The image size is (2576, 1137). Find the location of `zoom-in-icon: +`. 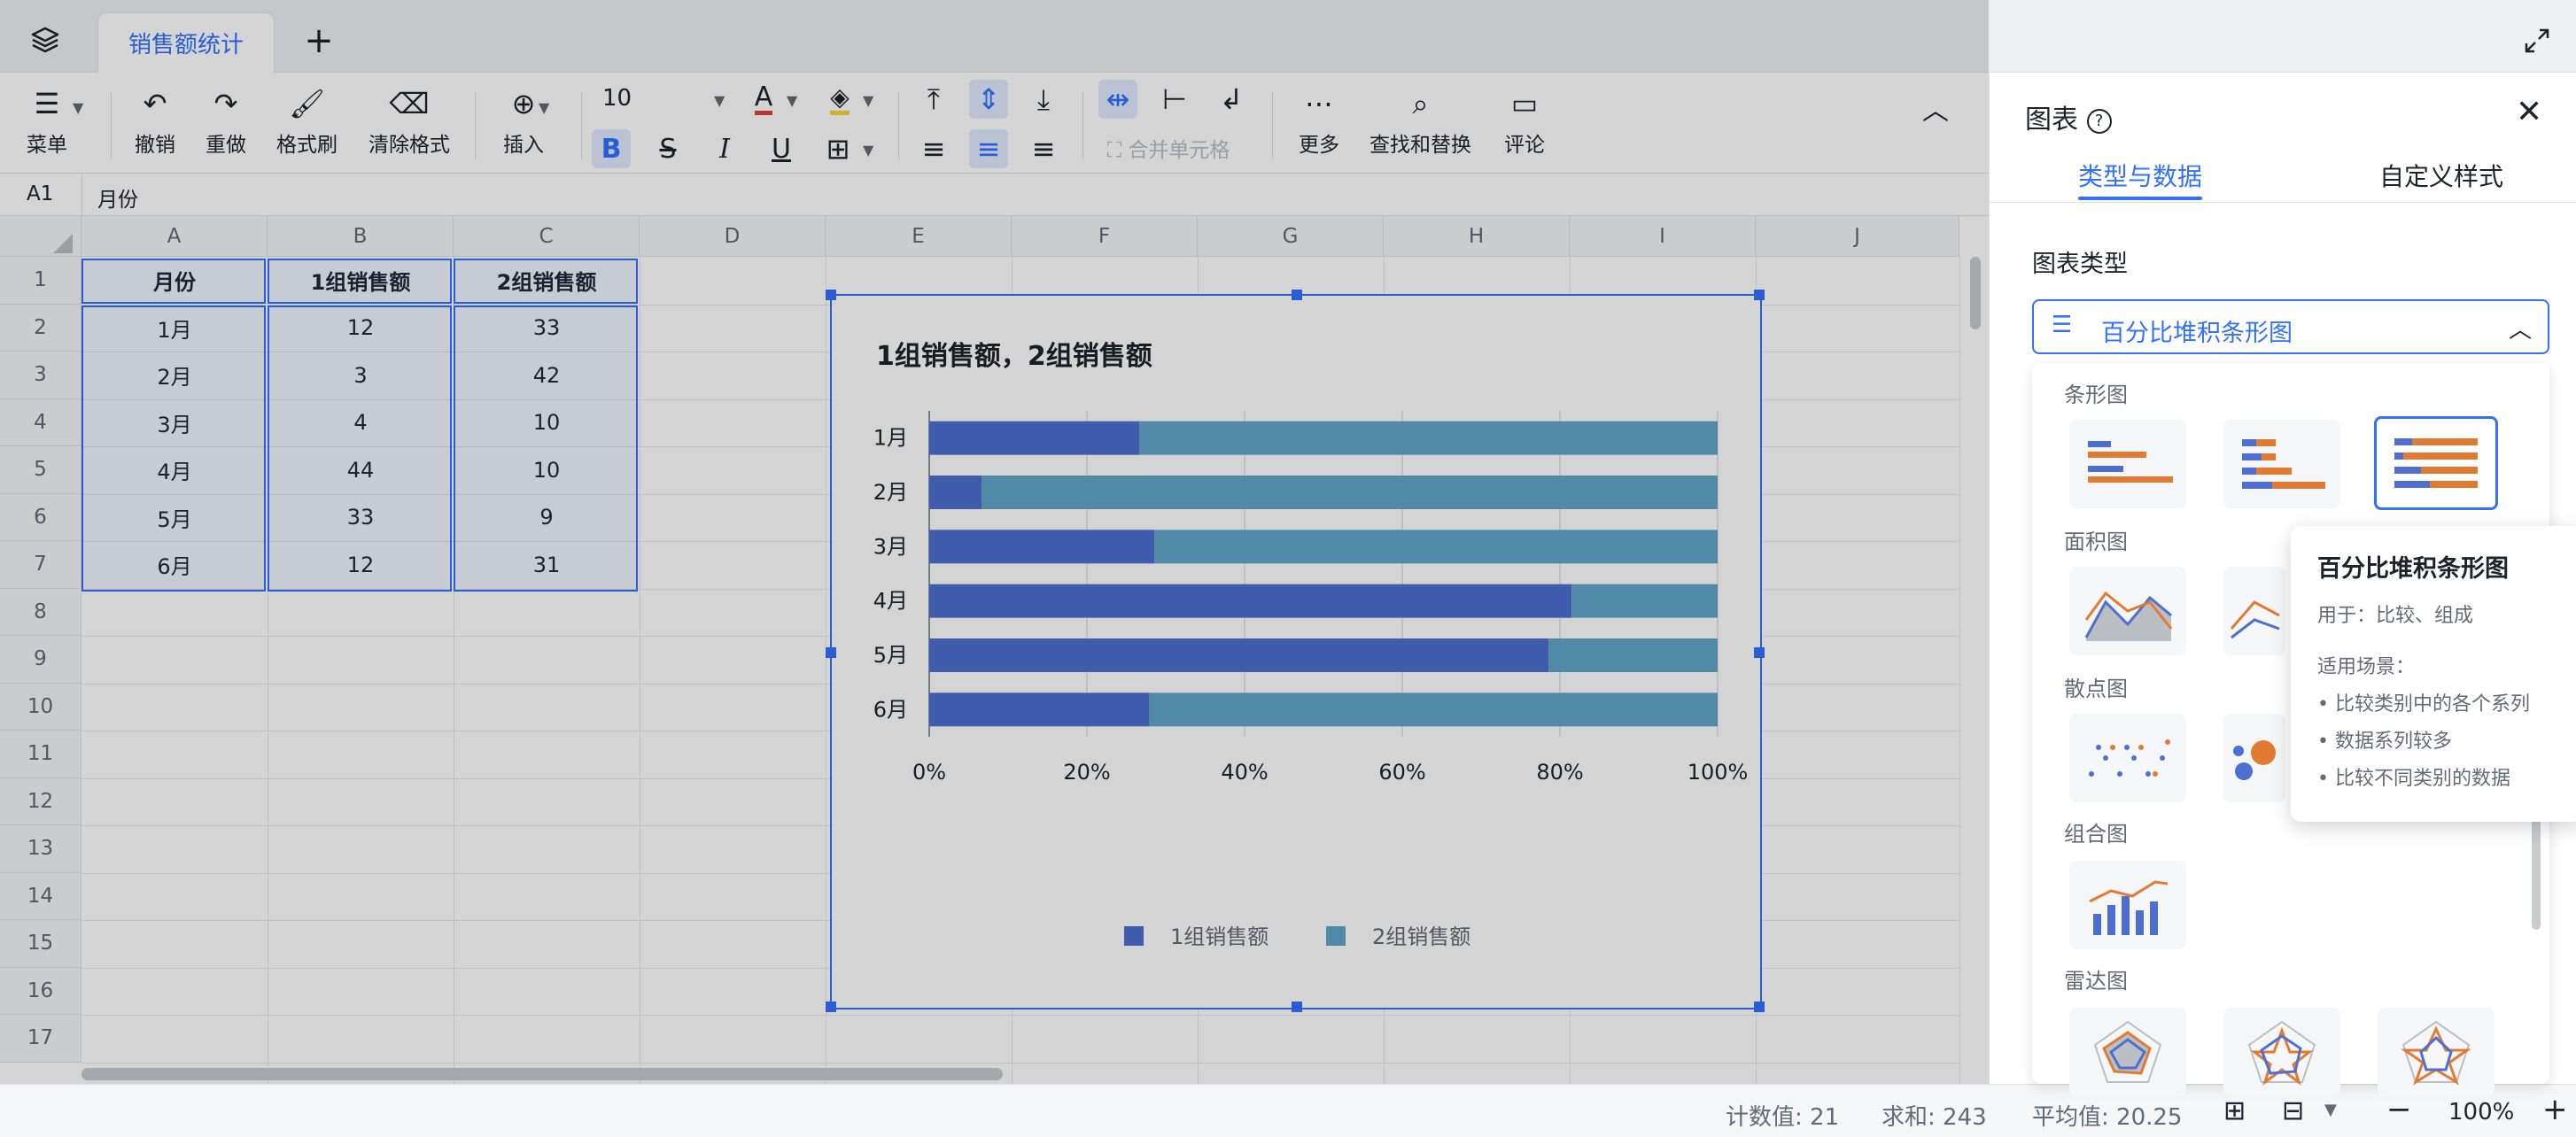

zoom-in-icon: + is located at coordinates (2555, 1109).